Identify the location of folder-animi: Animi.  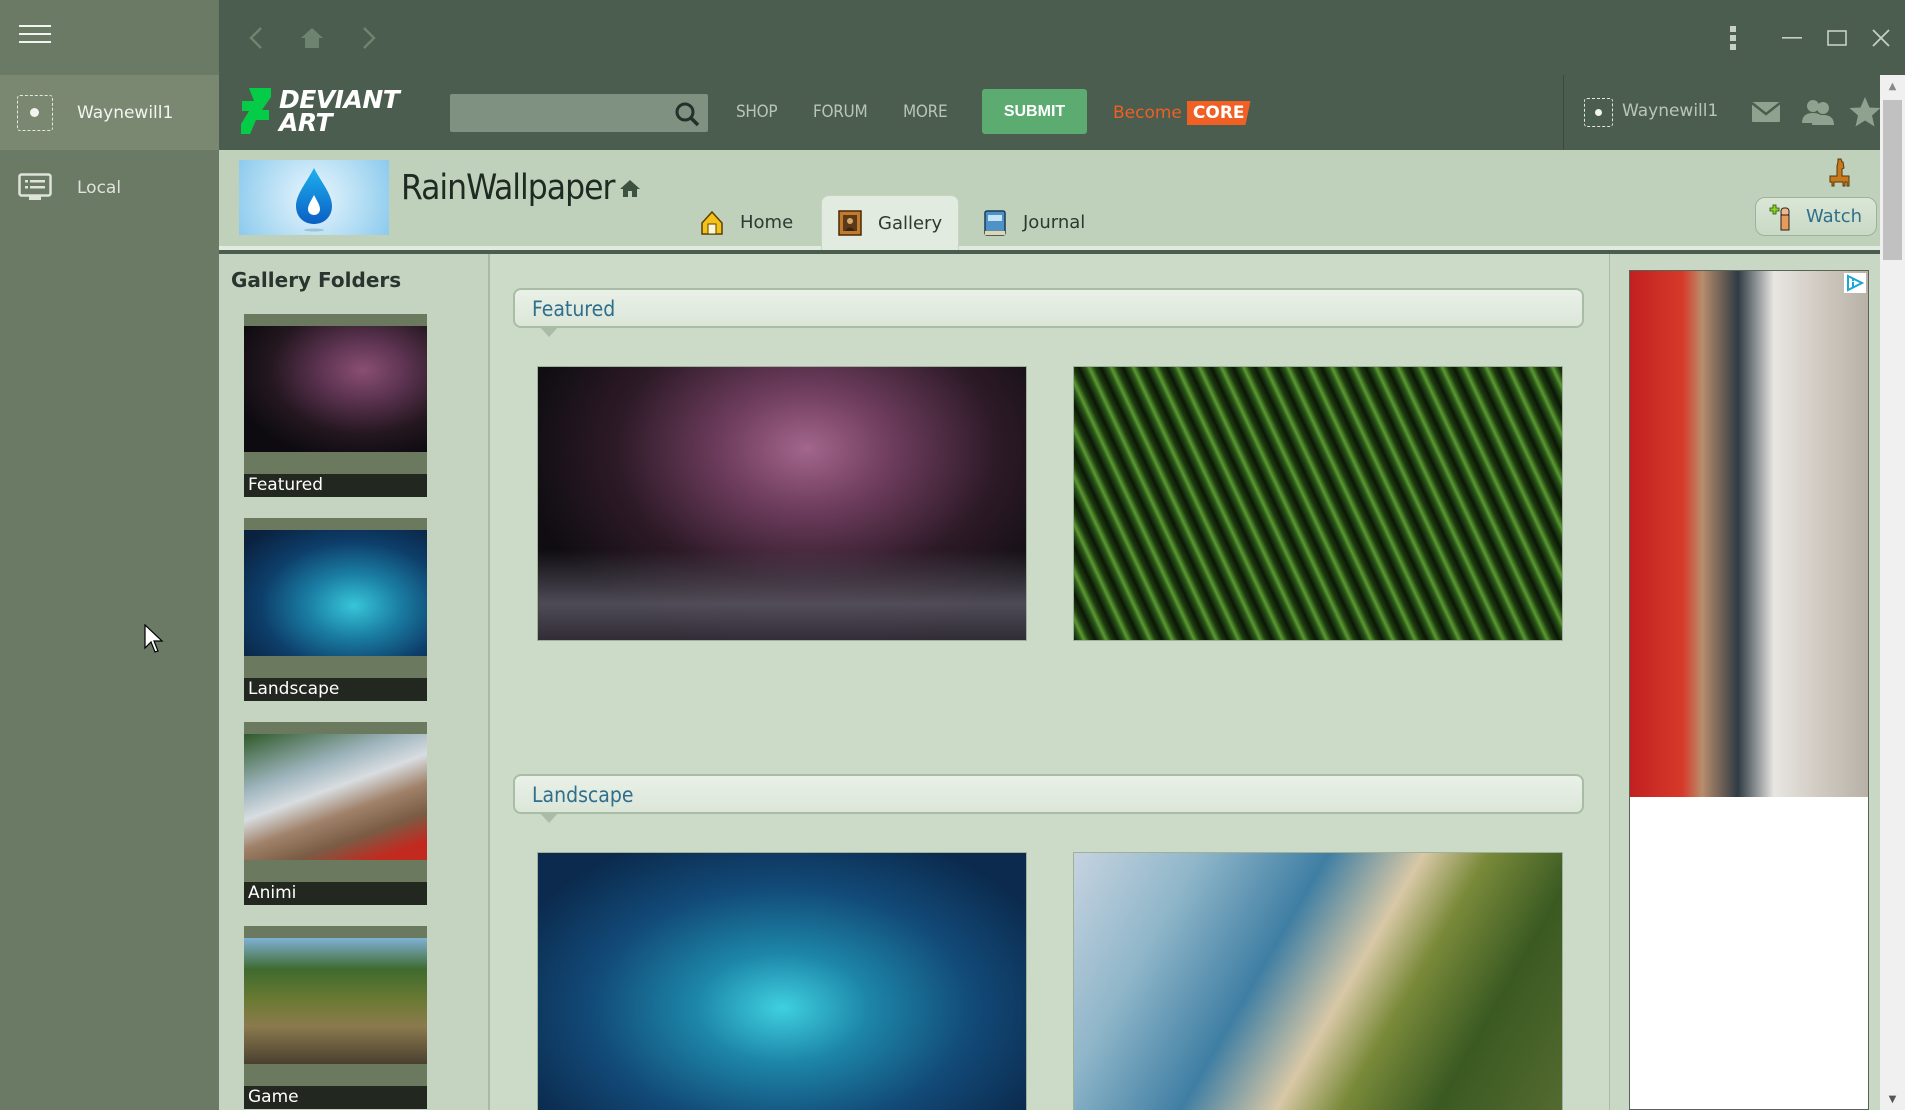
(335, 813).